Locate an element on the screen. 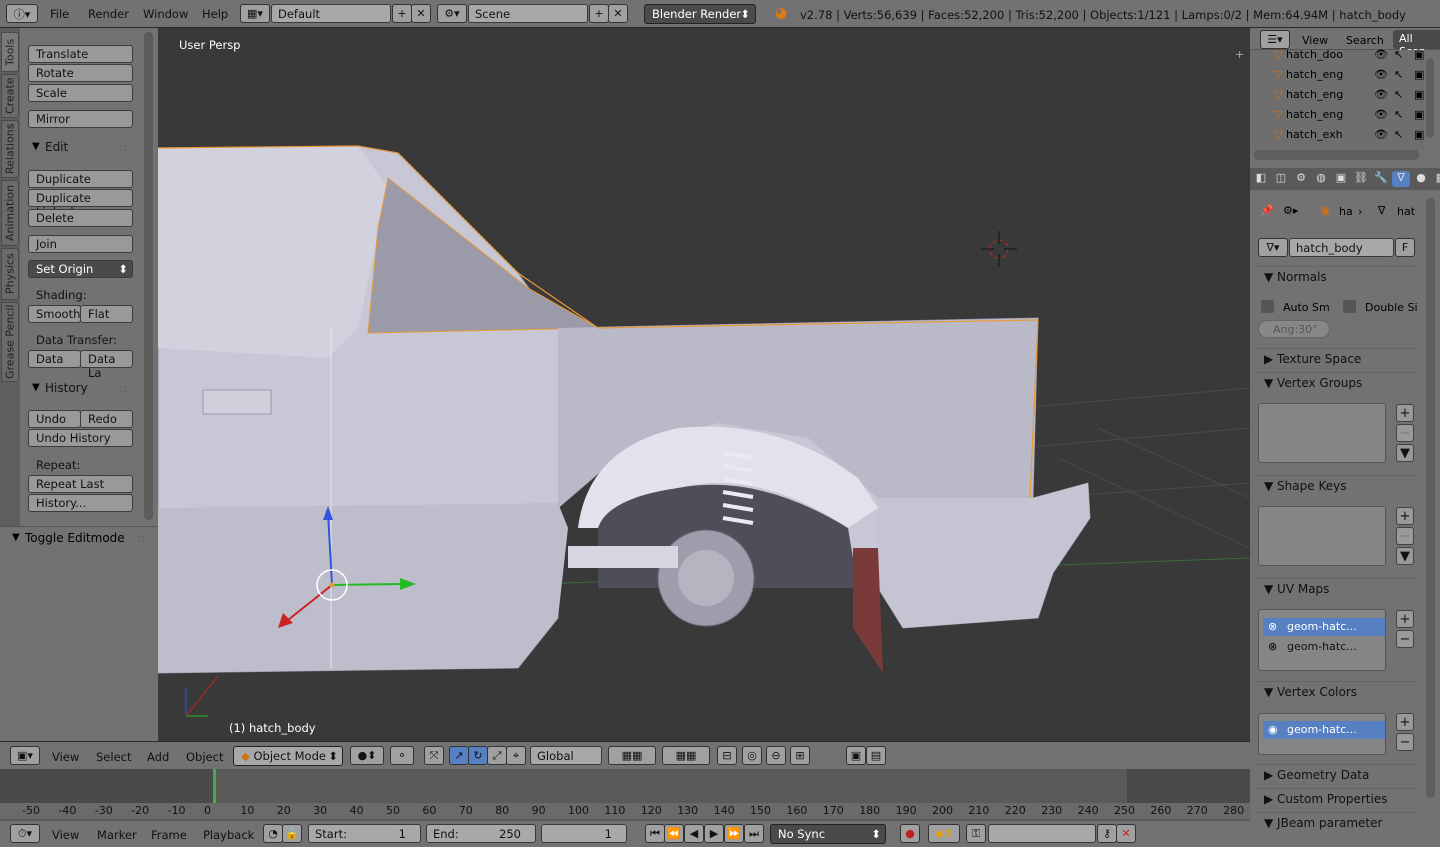 Image resolution: width=1440 pixels, height=847 pixels. outliner-editor-type-button: ☰▾ is located at coordinates (1275, 39).